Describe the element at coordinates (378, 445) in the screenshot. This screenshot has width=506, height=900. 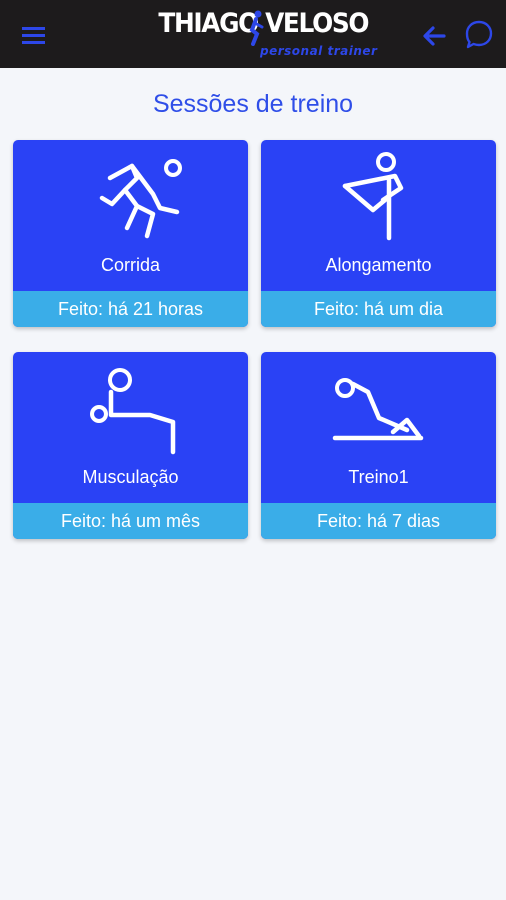
I see `session-card-treino1: Treino1 Feito: há 7 dias` at that location.